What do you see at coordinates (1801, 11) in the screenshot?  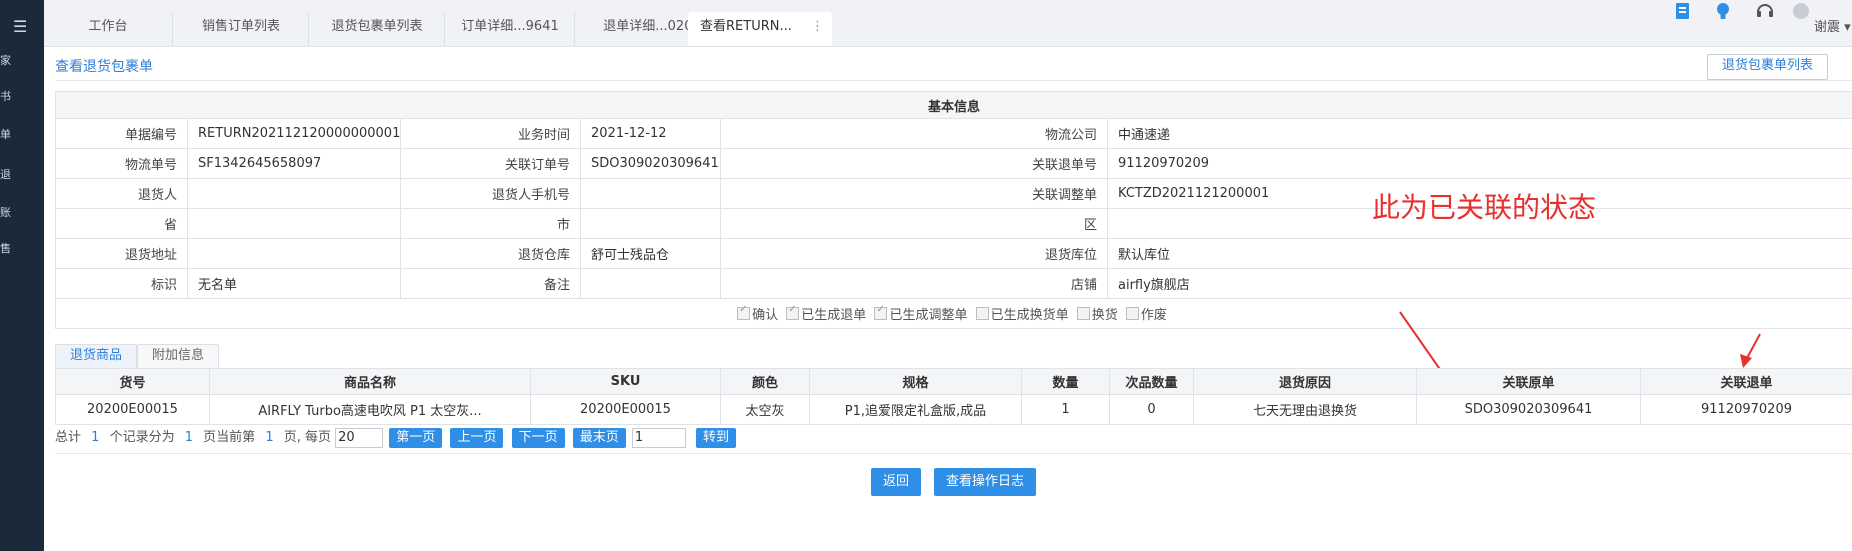 I see `avatar` at bounding box center [1801, 11].